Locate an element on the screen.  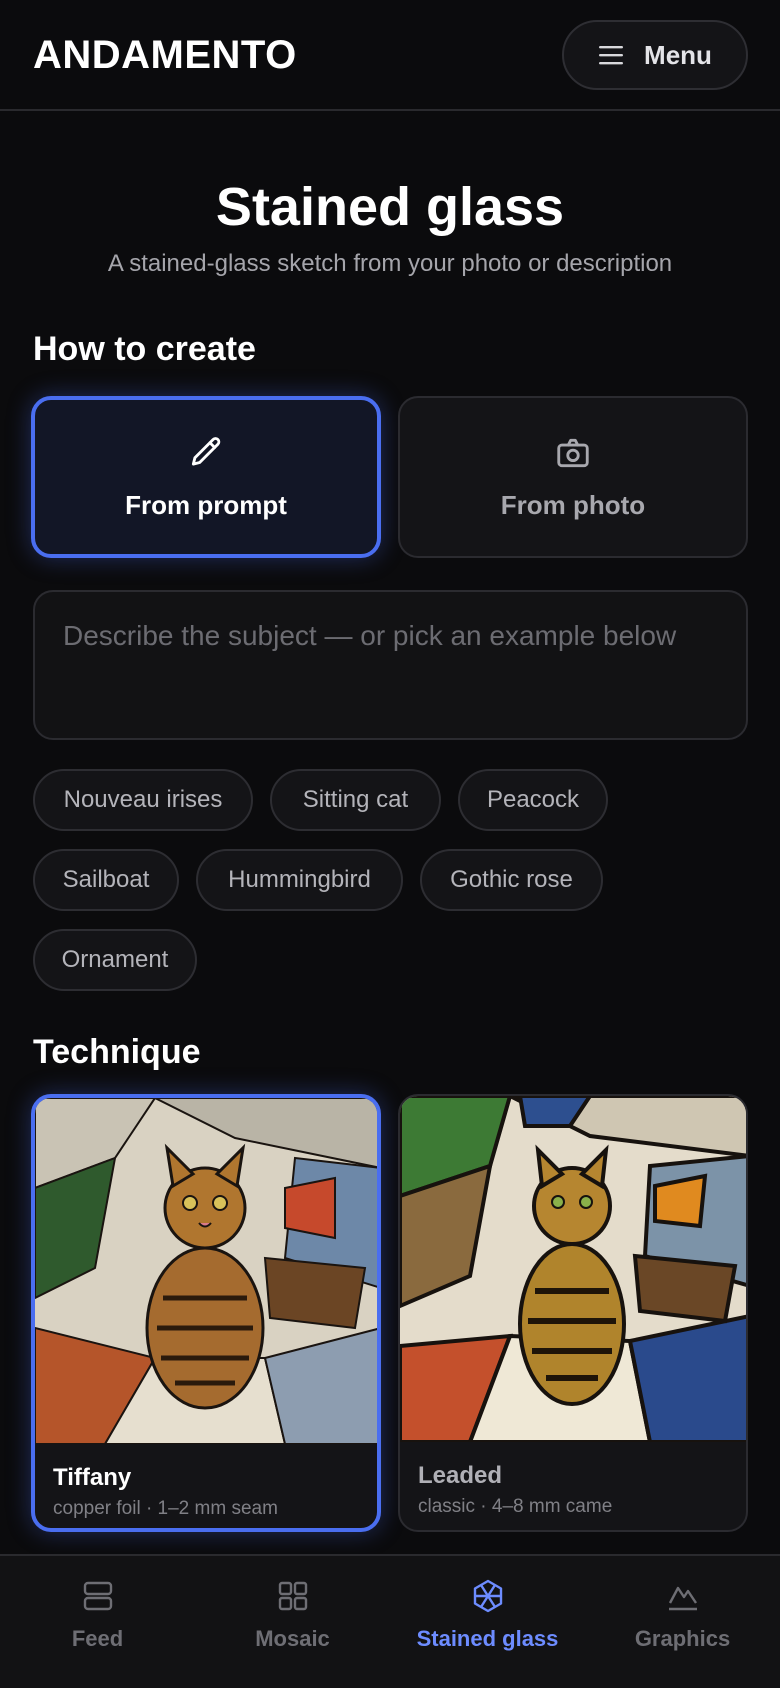
hamburger-icon is located at coordinates (611, 55).